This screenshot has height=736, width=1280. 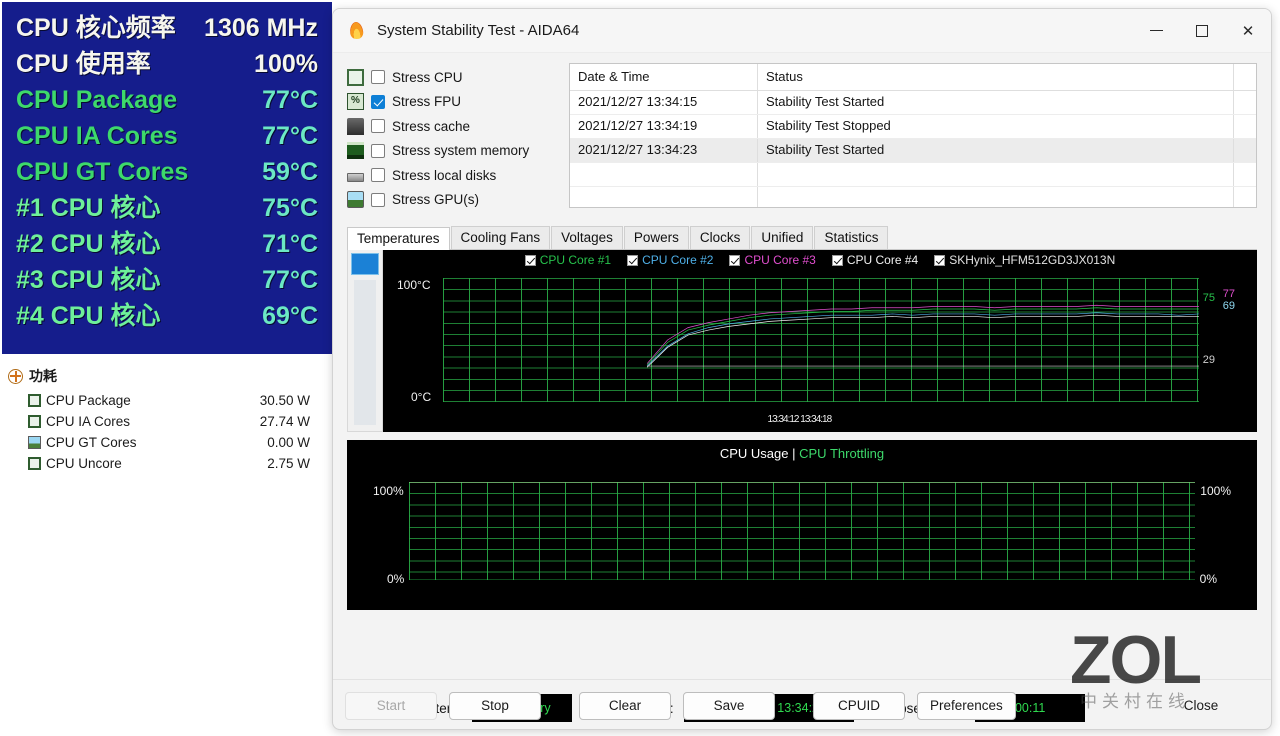 I want to click on table-row-empty, so click(x=913, y=175).